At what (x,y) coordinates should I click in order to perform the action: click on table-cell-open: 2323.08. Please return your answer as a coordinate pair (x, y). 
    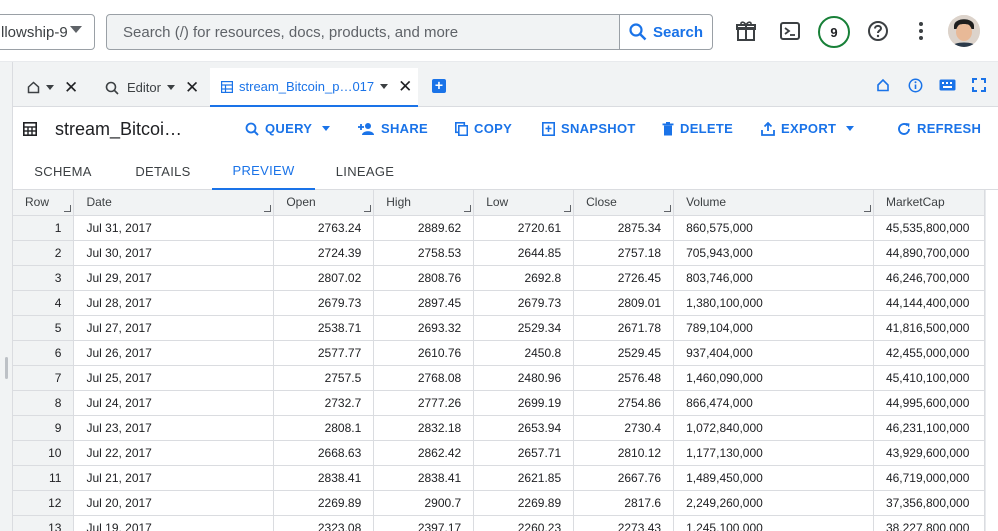
    Looking at the image, I should click on (324, 523).